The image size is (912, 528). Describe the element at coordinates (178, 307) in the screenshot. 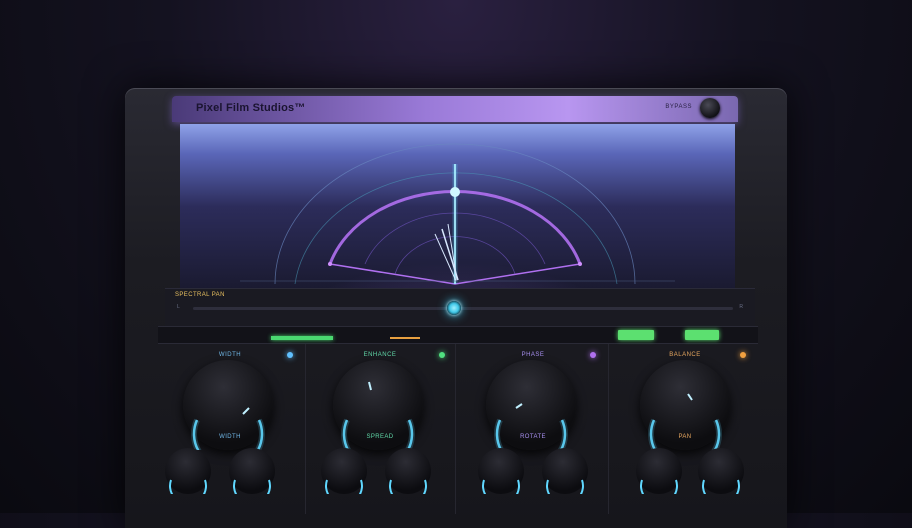

I see `pan-left-label: L` at that location.